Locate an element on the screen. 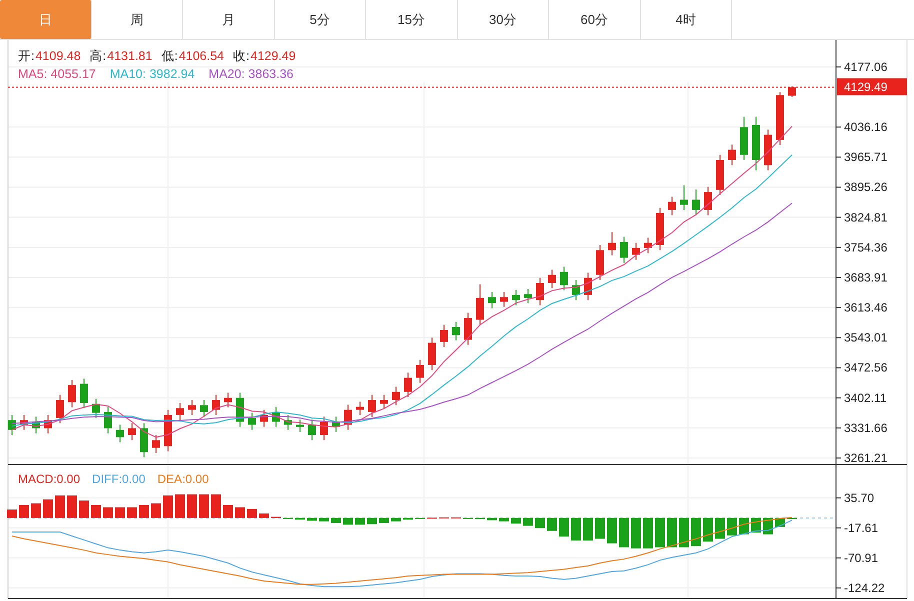 The height and width of the screenshot is (601, 914). axis-label: 3472.56 is located at coordinates (862, 367).